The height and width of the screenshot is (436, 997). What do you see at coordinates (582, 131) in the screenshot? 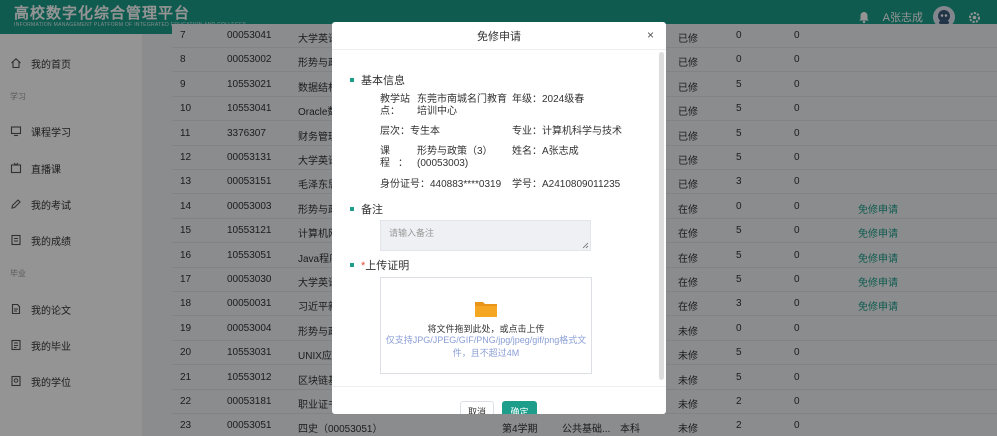
I see `major-value: 计算机科学与技术` at bounding box center [582, 131].